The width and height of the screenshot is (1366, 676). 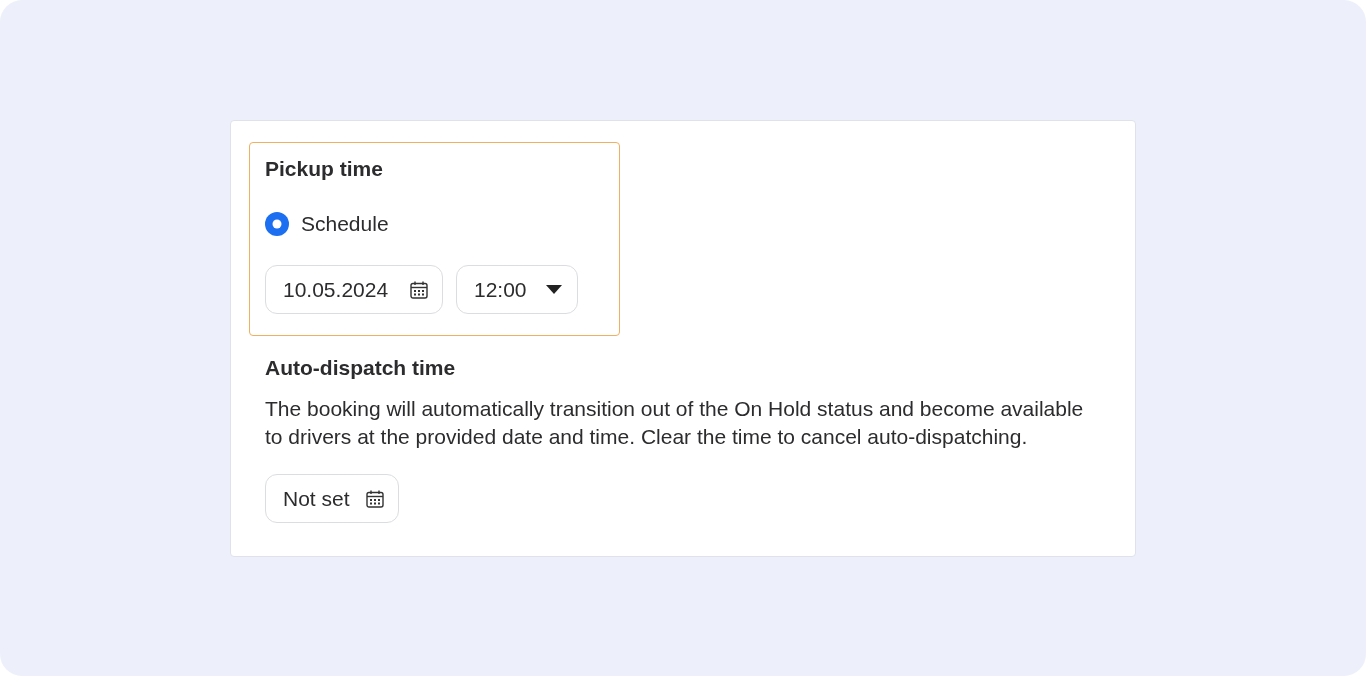 What do you see at coordinates (277, 224) in the screenshot?
I see `radio-button` at bounding box center [277, 224].